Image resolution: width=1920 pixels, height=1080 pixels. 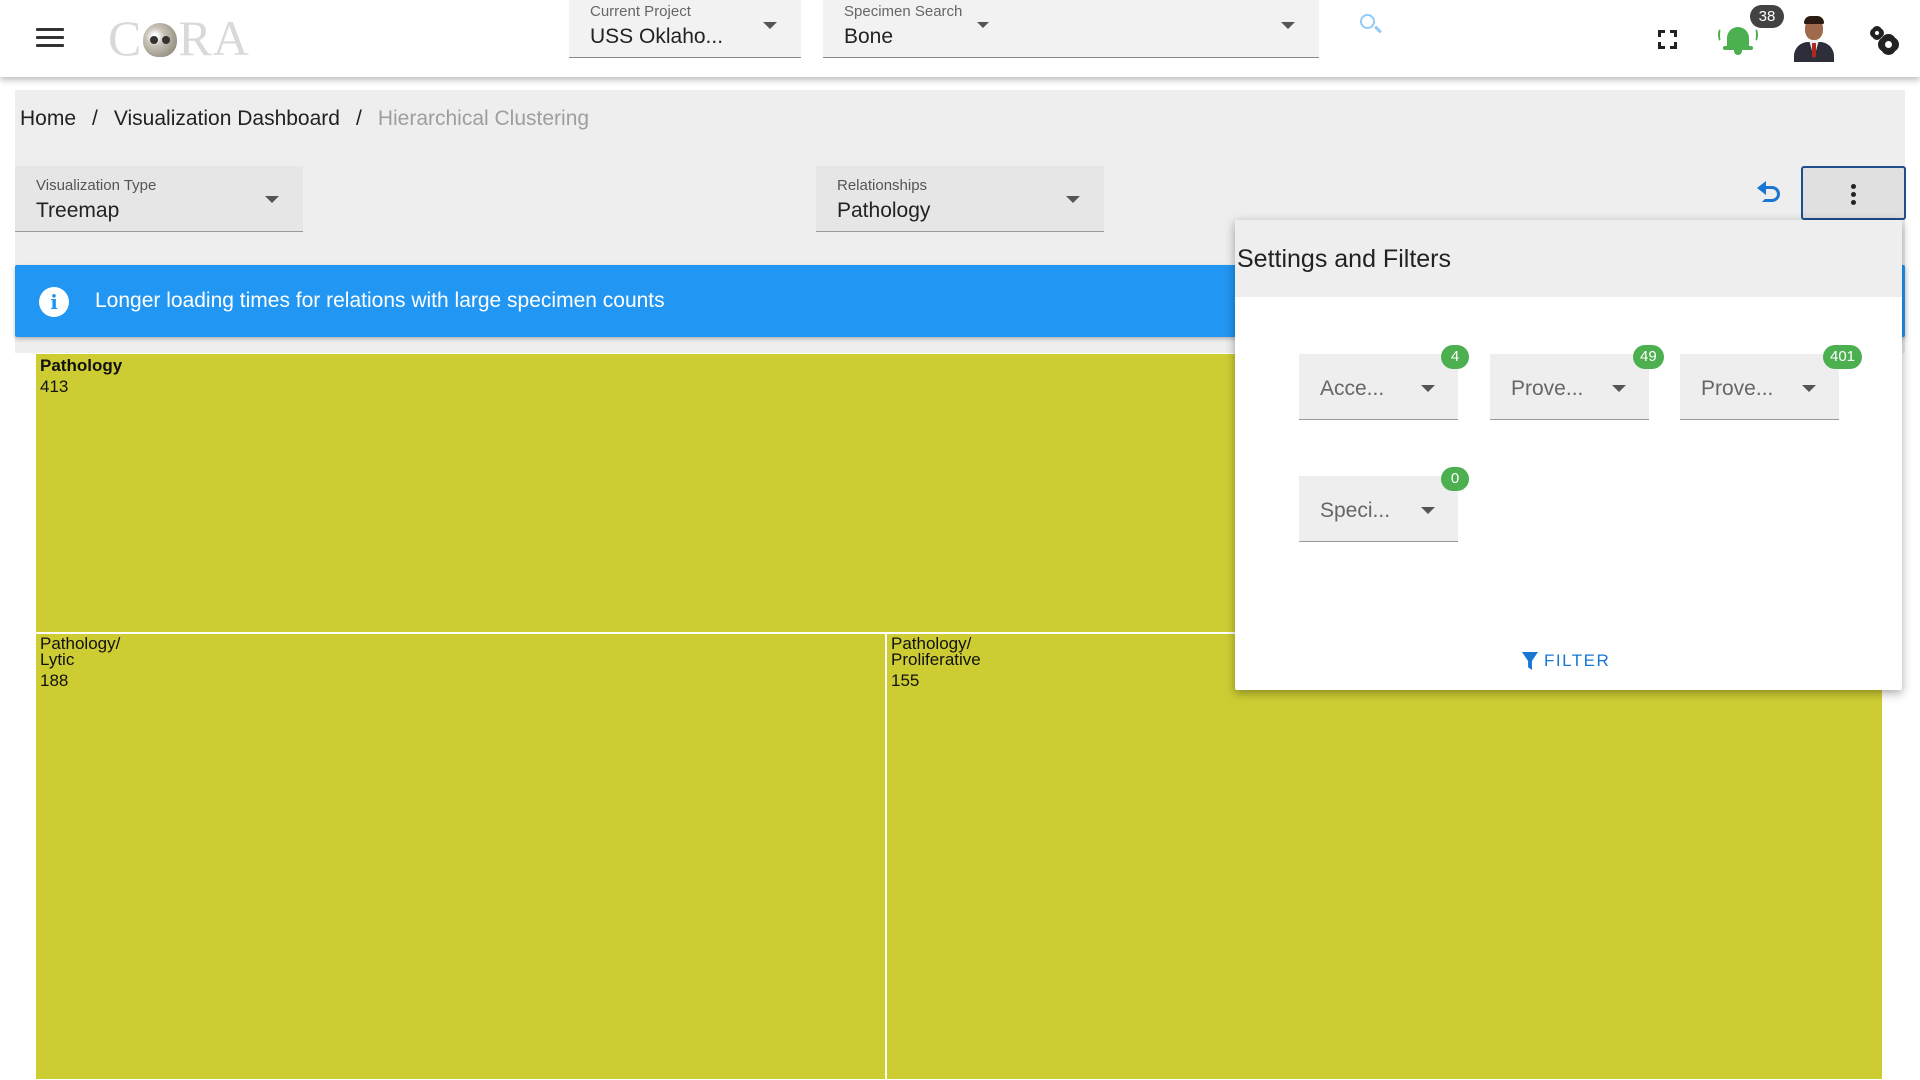 What do you see at coordinates (1577, 660) in the screenshot?
I see `filter-button-label: FILTER` at bounding box center [1577, 660].